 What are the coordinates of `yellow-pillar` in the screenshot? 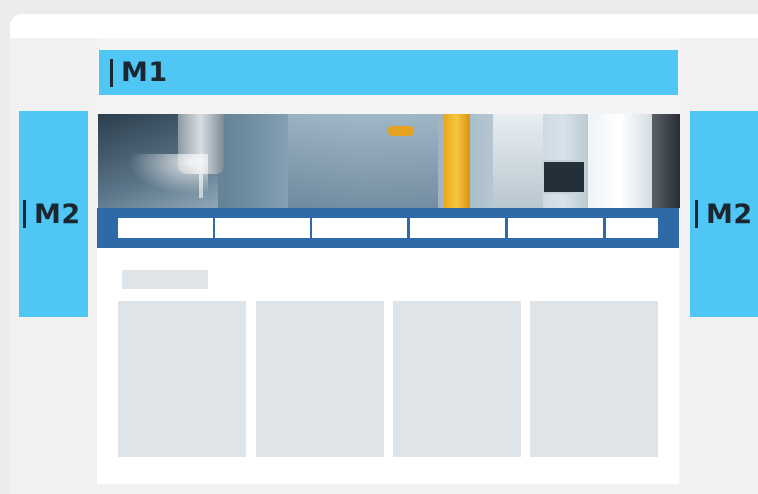 It's located at (457, 161).